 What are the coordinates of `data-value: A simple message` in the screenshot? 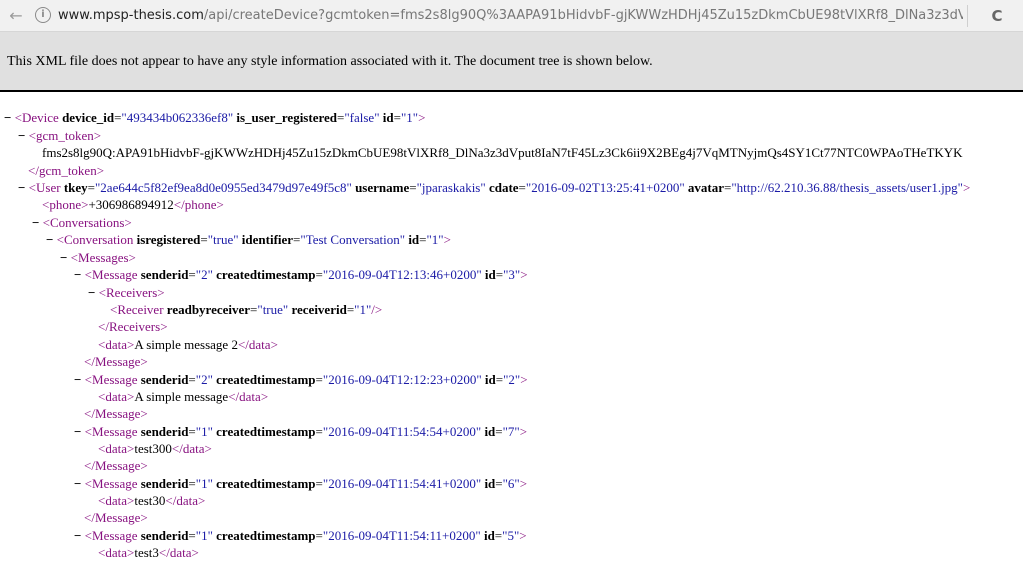 It's located at (181, 396).